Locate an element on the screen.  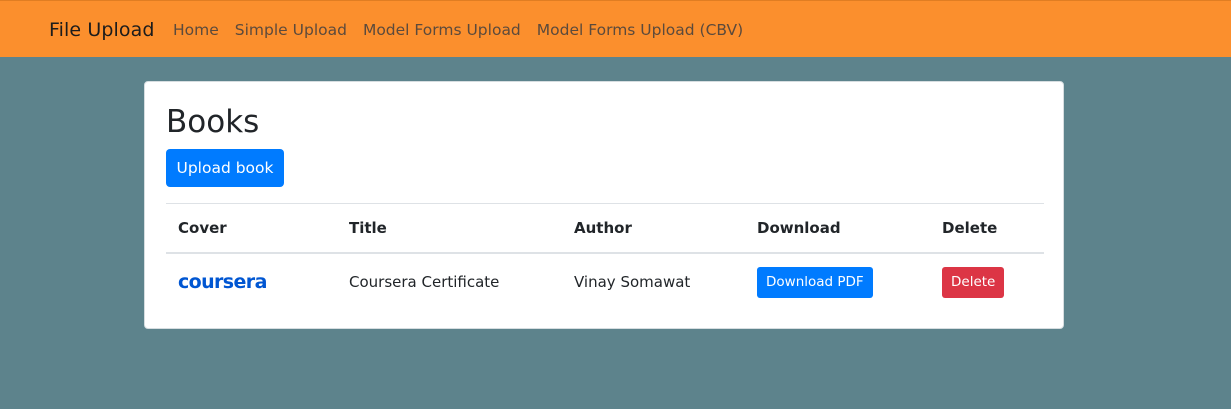
download-pdf-button: Download PDF is located at coordinates (815, 282).